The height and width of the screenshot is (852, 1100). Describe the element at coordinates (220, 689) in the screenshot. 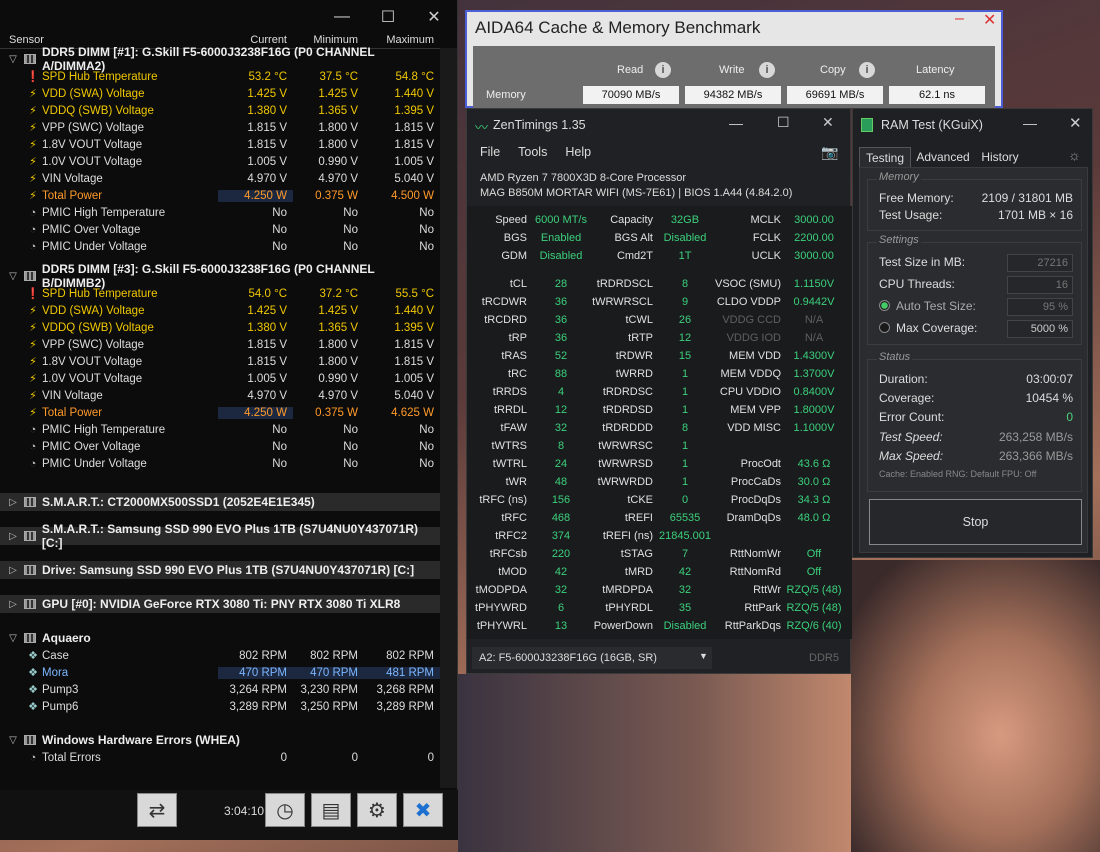

I see `sensor-row: ❖ Pump3 3,264 RPM 3,230 RPM 3,268 RPM` at that location.